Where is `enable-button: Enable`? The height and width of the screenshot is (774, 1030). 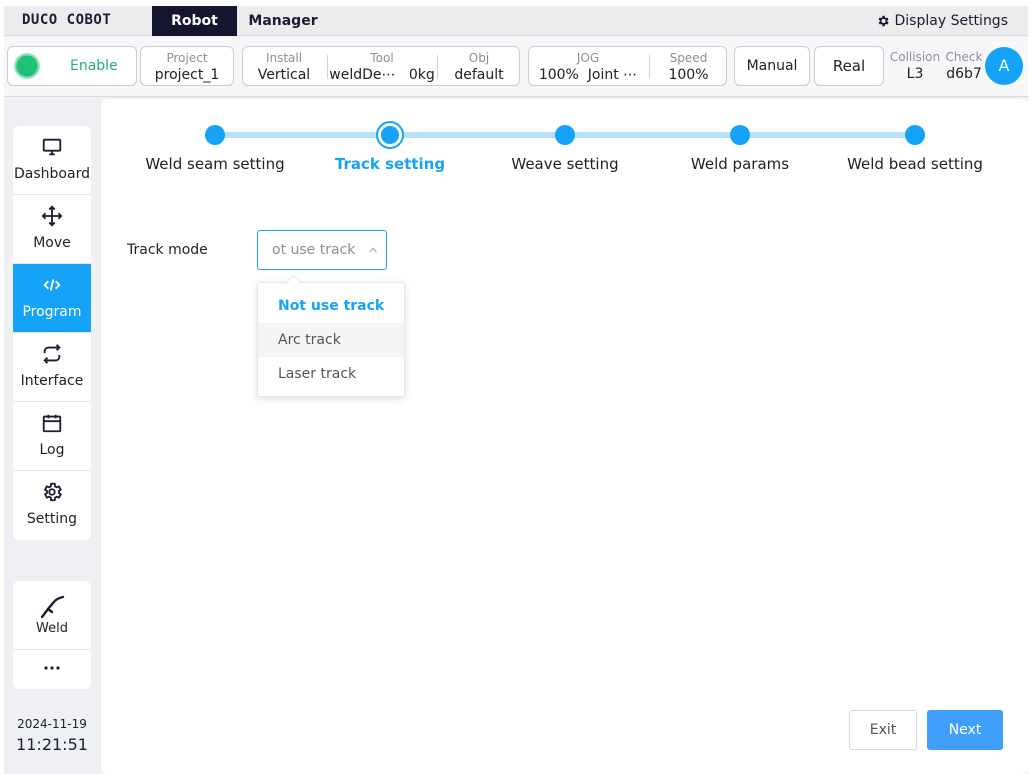 enable-button: Enable is located at coordinates (72, 66).